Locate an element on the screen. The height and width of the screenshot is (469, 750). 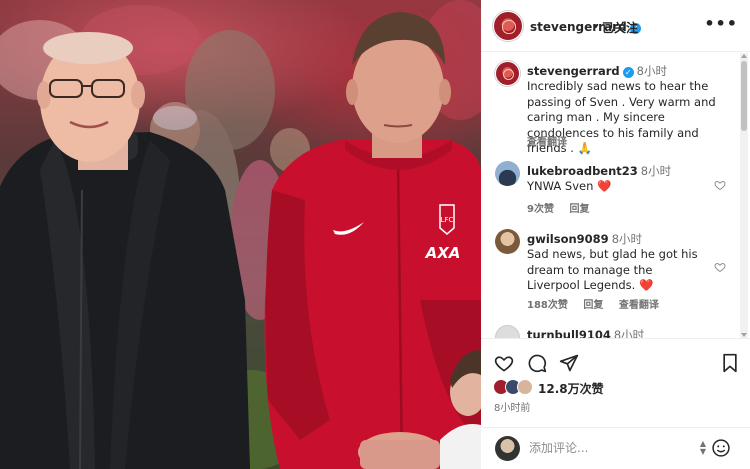
comment-item: lukebroadbent23 8小时 YNWA Sven ❤️ 9次赞 回复 is located at coordinates (609, 191).